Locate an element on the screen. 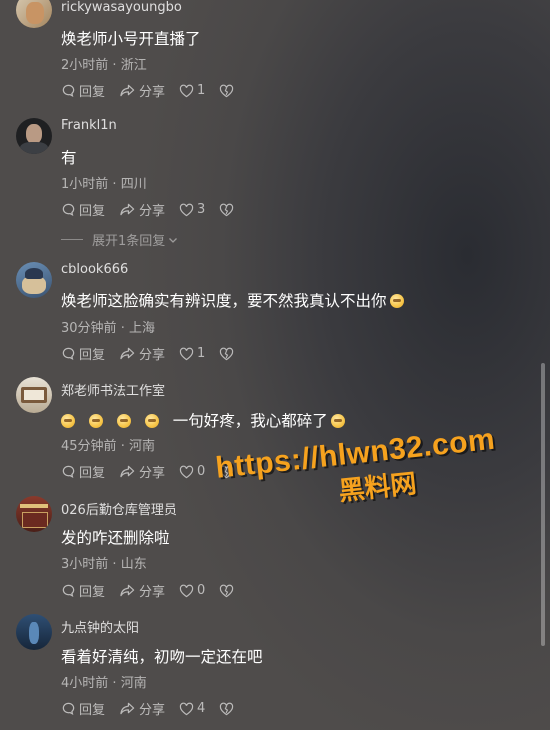  comment-time: 1小时前 is located at coordinates (85, 184).